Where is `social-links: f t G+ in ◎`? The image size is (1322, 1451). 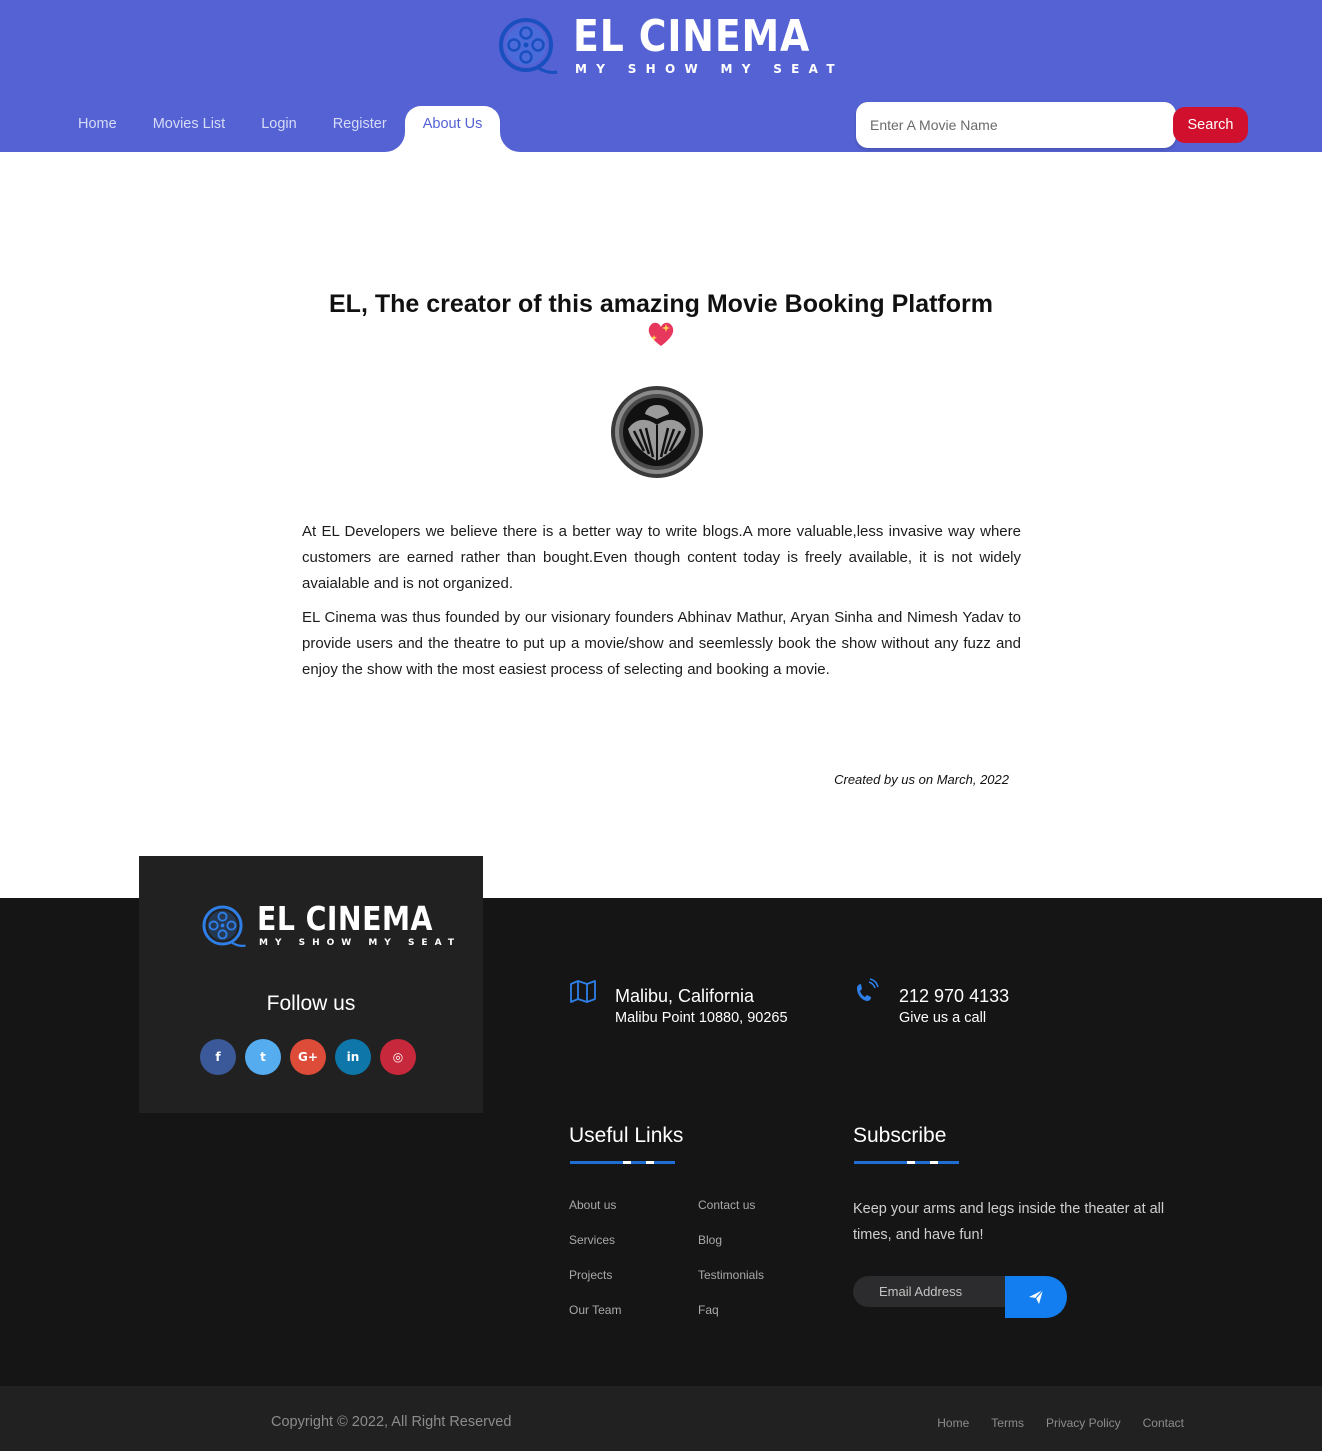
social-links: f t G+ in ◎ is located at coordinates (308, 1057).